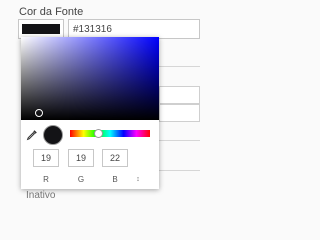 The image size is (320, 240). Describe the element at coordinates (115, 179) in the screenshot. I see `blue-label: B` at that location.